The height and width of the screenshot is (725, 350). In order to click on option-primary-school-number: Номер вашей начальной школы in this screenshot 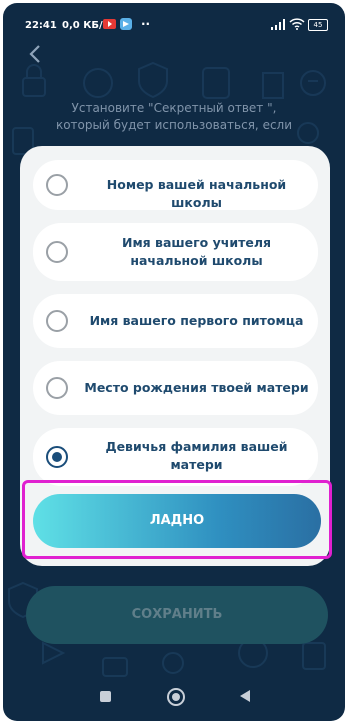, I will do `click(175, 185)`.